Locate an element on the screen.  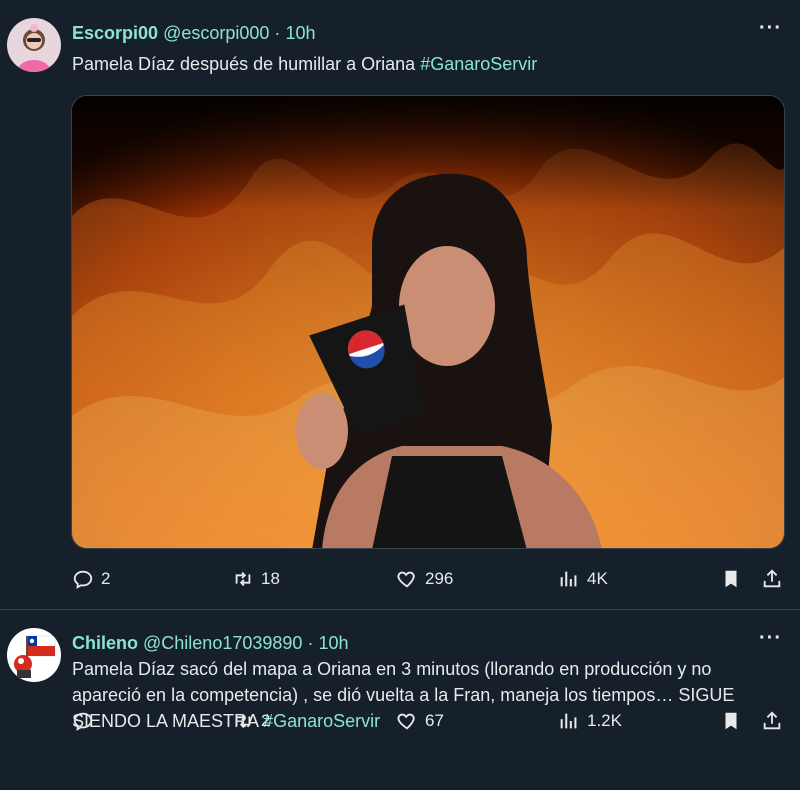
tweet-actions: 2 18 296 4K is located at coordinates (400, 579).